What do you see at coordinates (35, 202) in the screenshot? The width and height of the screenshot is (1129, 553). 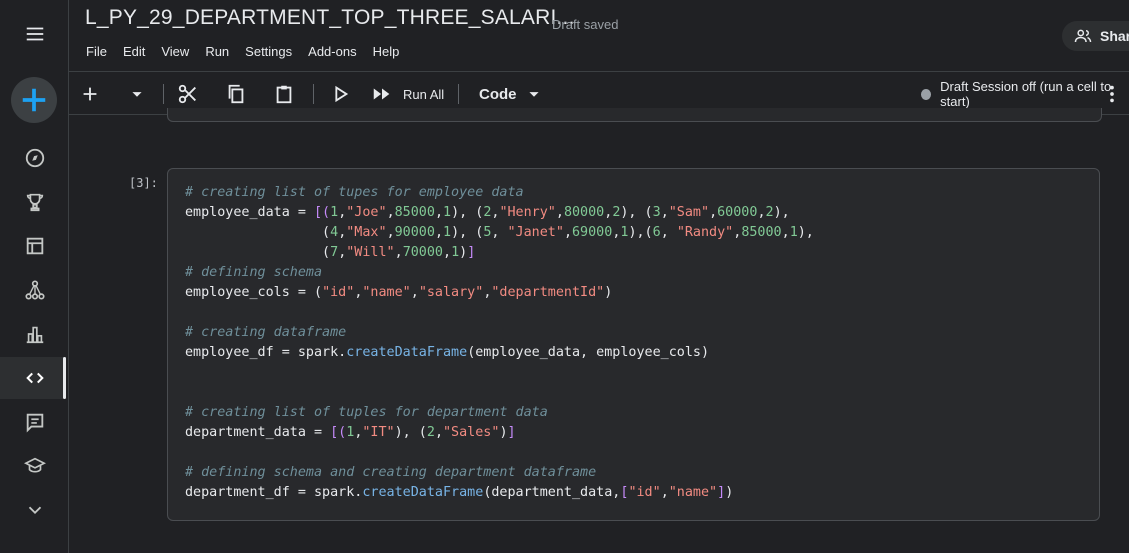 I see `trophy-icon` at bounding box center [35, 202].